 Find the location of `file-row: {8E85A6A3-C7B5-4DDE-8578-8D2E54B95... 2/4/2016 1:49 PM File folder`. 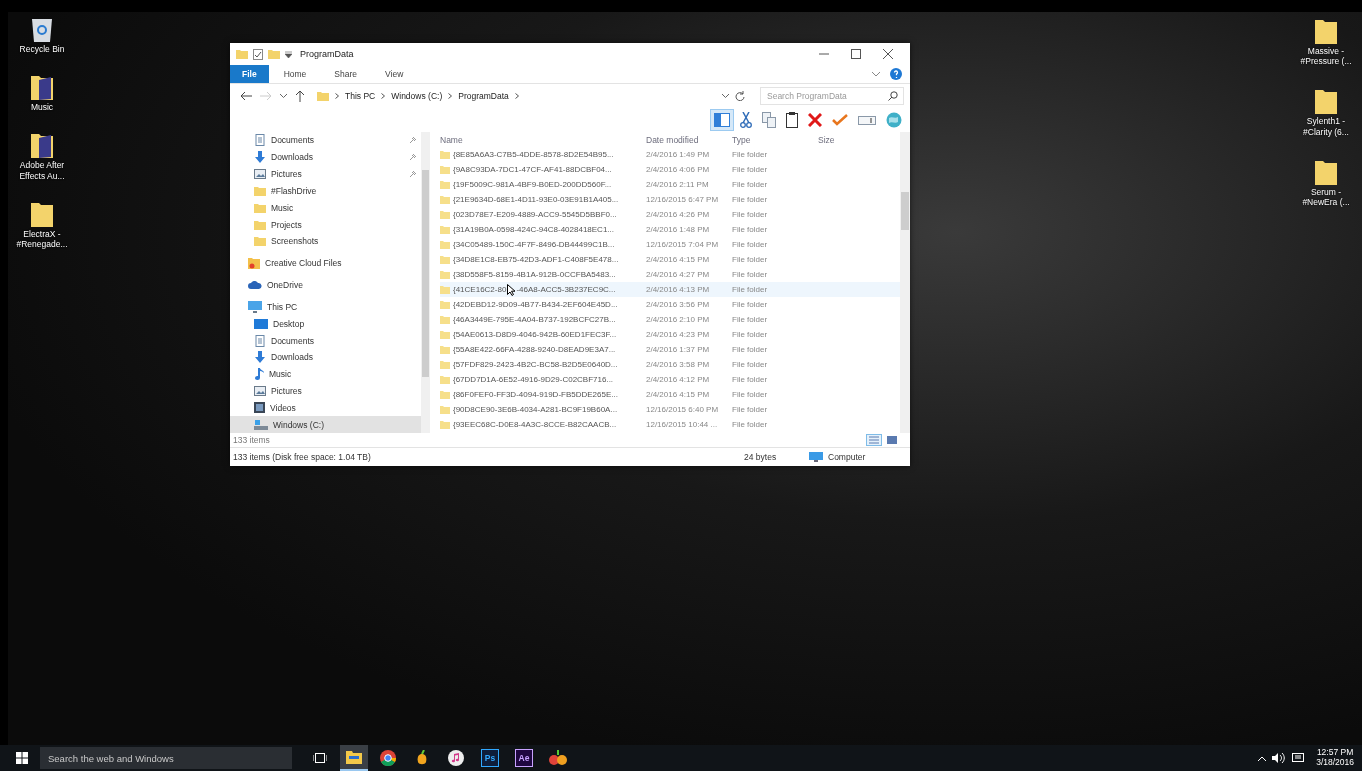

file-row: {8E85A6A3-C7B5-4DDE-8578-8D2E54B95... 2/4/2016 1:49 PM File folder is located at coordinates (670, 154).